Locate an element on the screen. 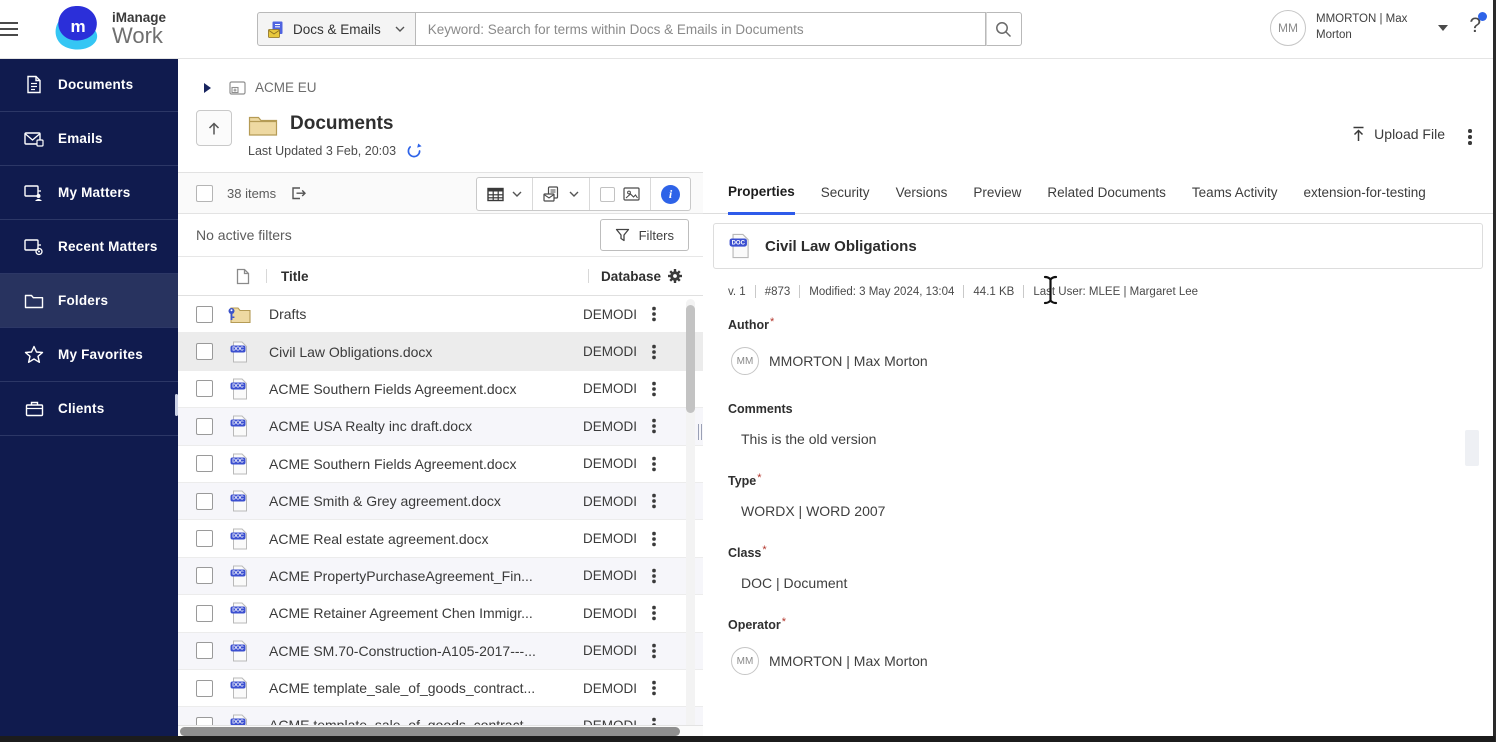 The width and height of the screenshot is (1500, 742). search-input is located at coordinates (700, 29).